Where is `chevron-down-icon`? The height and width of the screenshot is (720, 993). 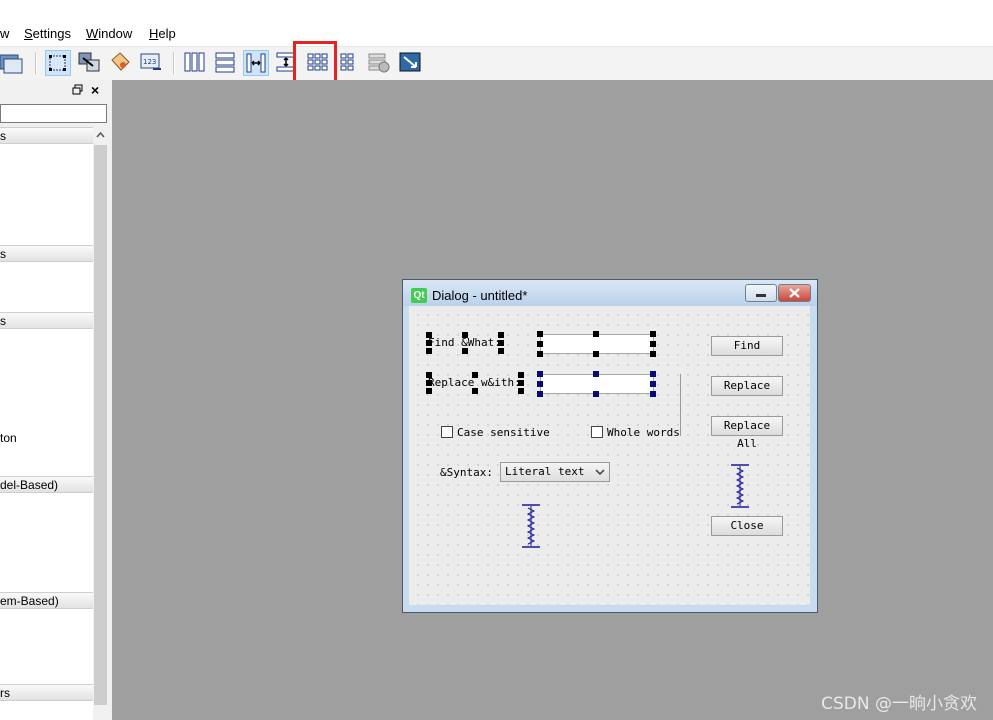 chevron-down-icon is located at coordinates (600, 472).